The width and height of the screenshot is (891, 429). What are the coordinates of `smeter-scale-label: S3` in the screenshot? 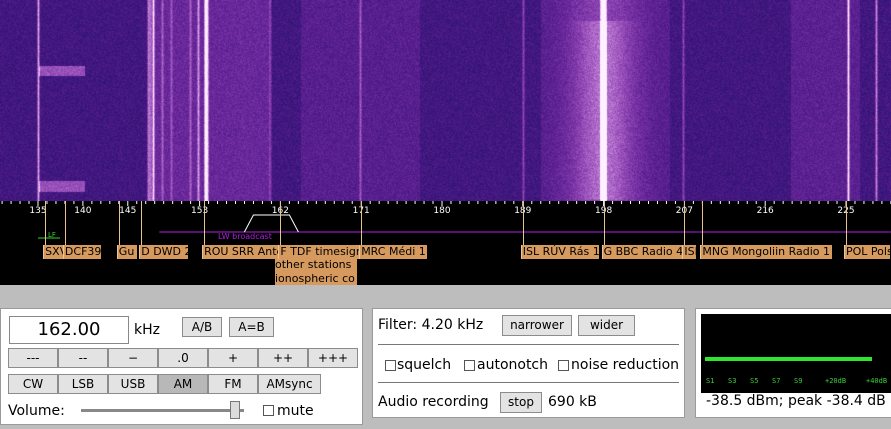 It's located at (732, 381).